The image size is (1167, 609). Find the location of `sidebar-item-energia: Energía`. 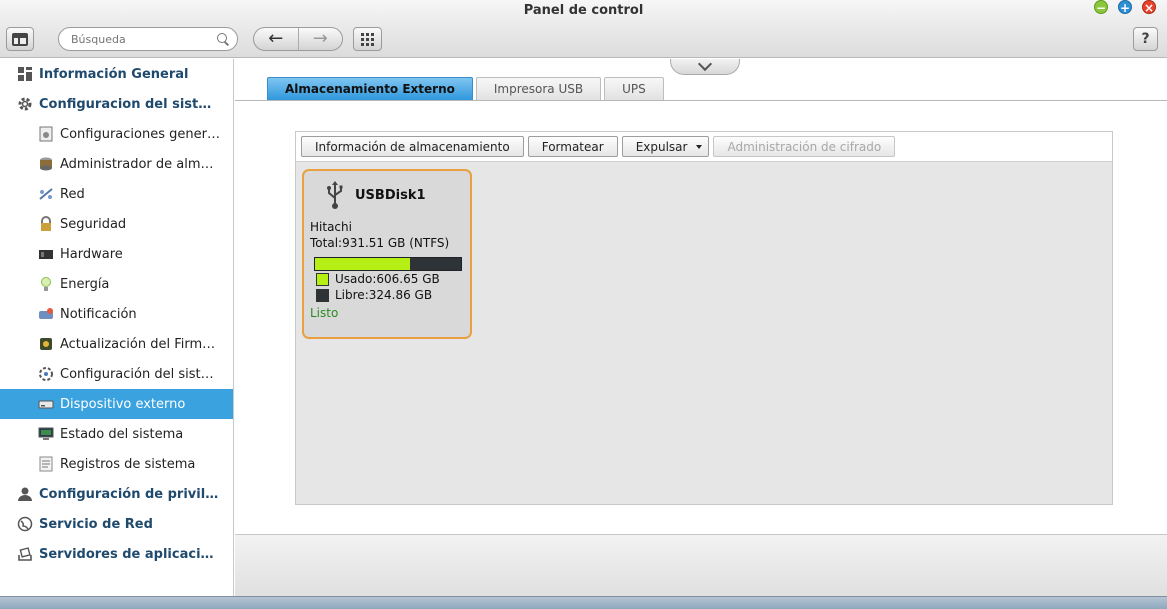

sidebar-item-energia: Energía is located at coordinates (116, 284).